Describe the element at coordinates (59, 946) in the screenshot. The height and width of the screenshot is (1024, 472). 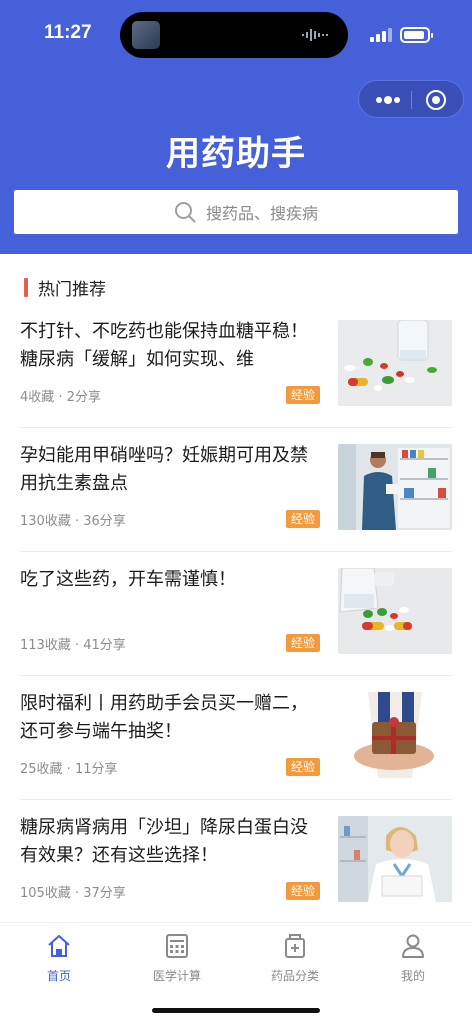
I see `home-icon` at that location.